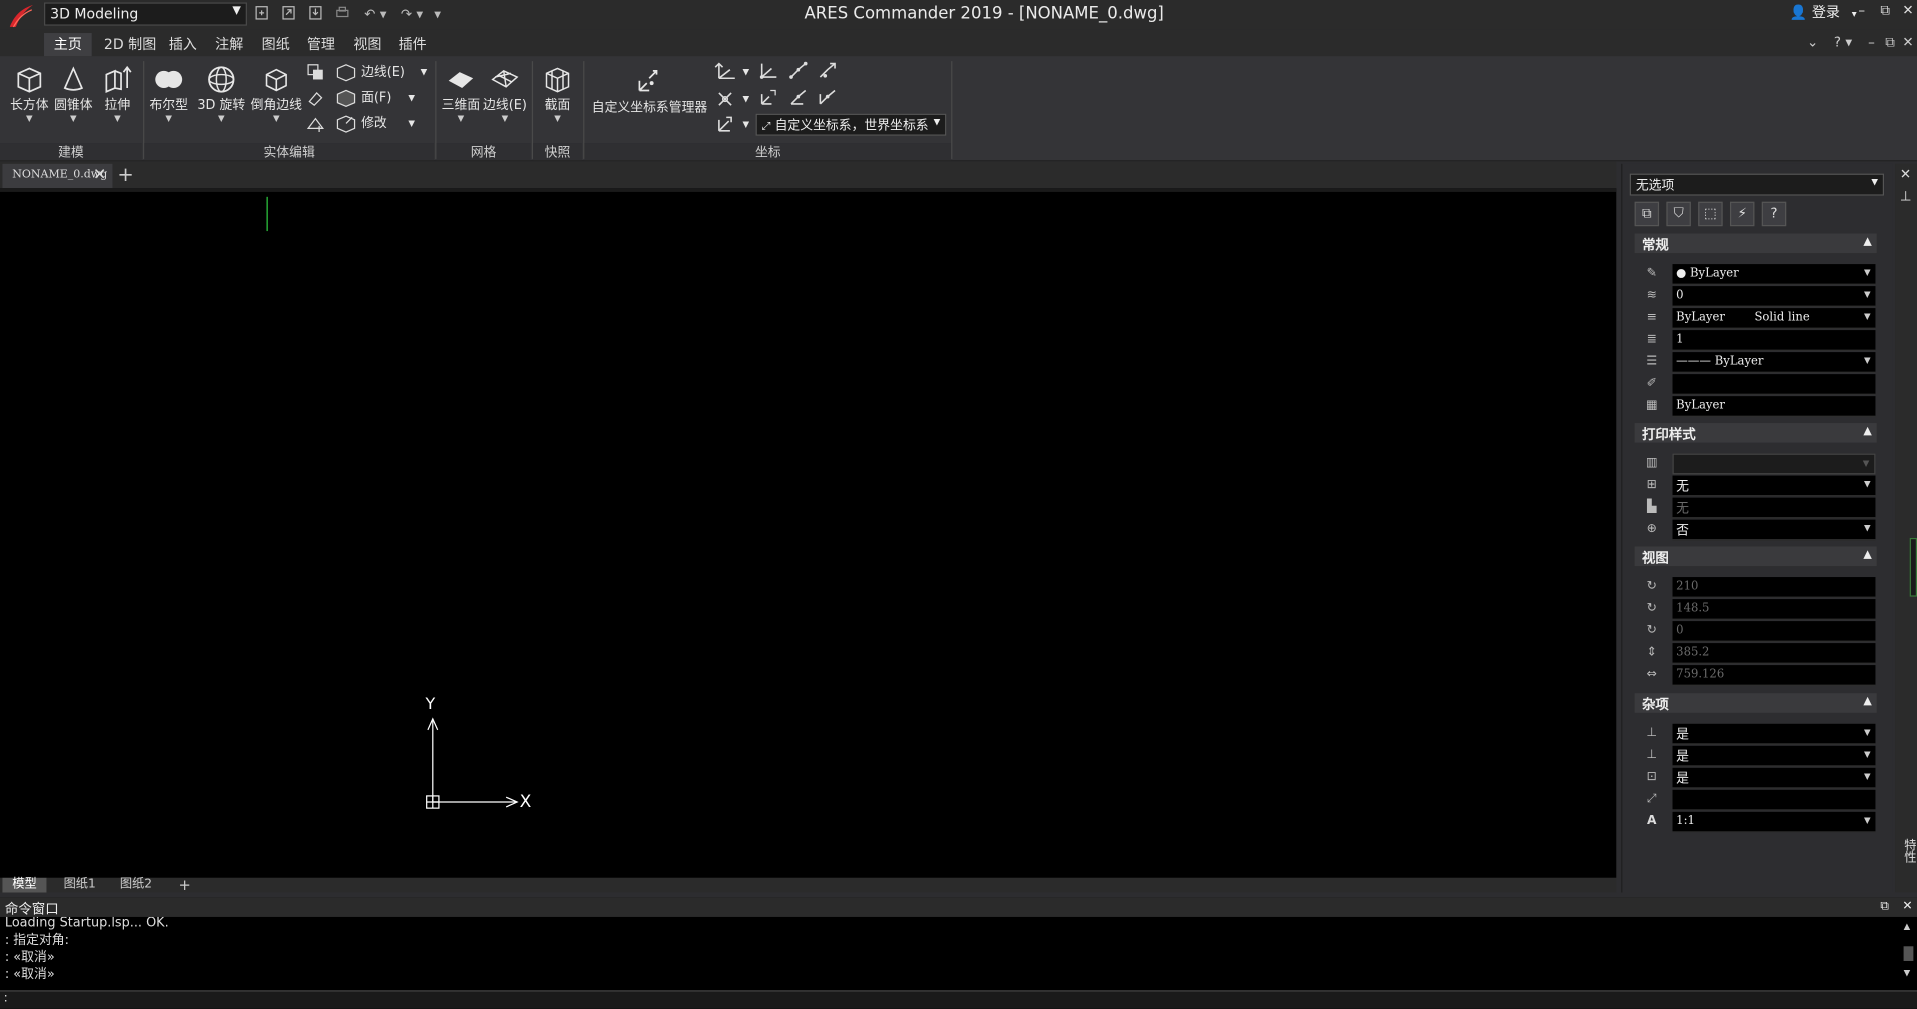  What do you see at coordinates (1774, 406) in the screenshot?
I see `prop-value: ByLayer` at bounding box center [1774, 406].